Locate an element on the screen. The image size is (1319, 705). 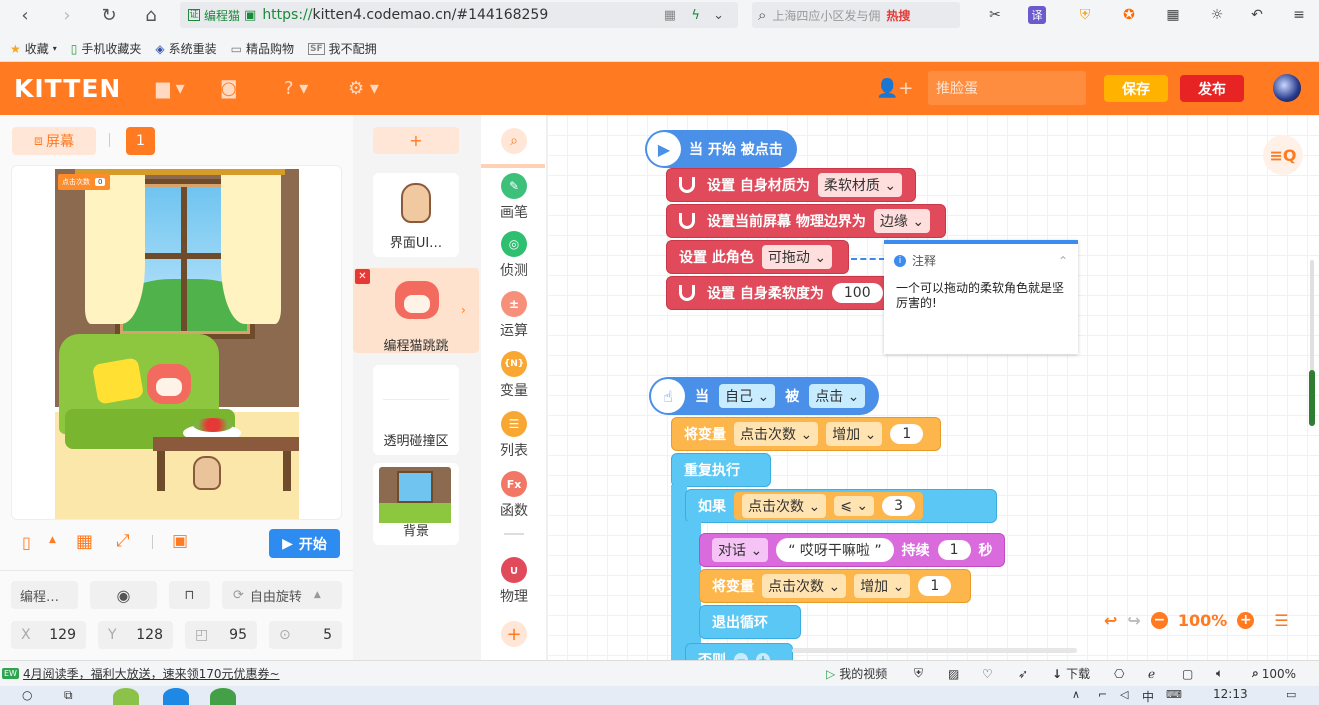
sprite-card-background: 背景 is located at coordinates (416, 504).